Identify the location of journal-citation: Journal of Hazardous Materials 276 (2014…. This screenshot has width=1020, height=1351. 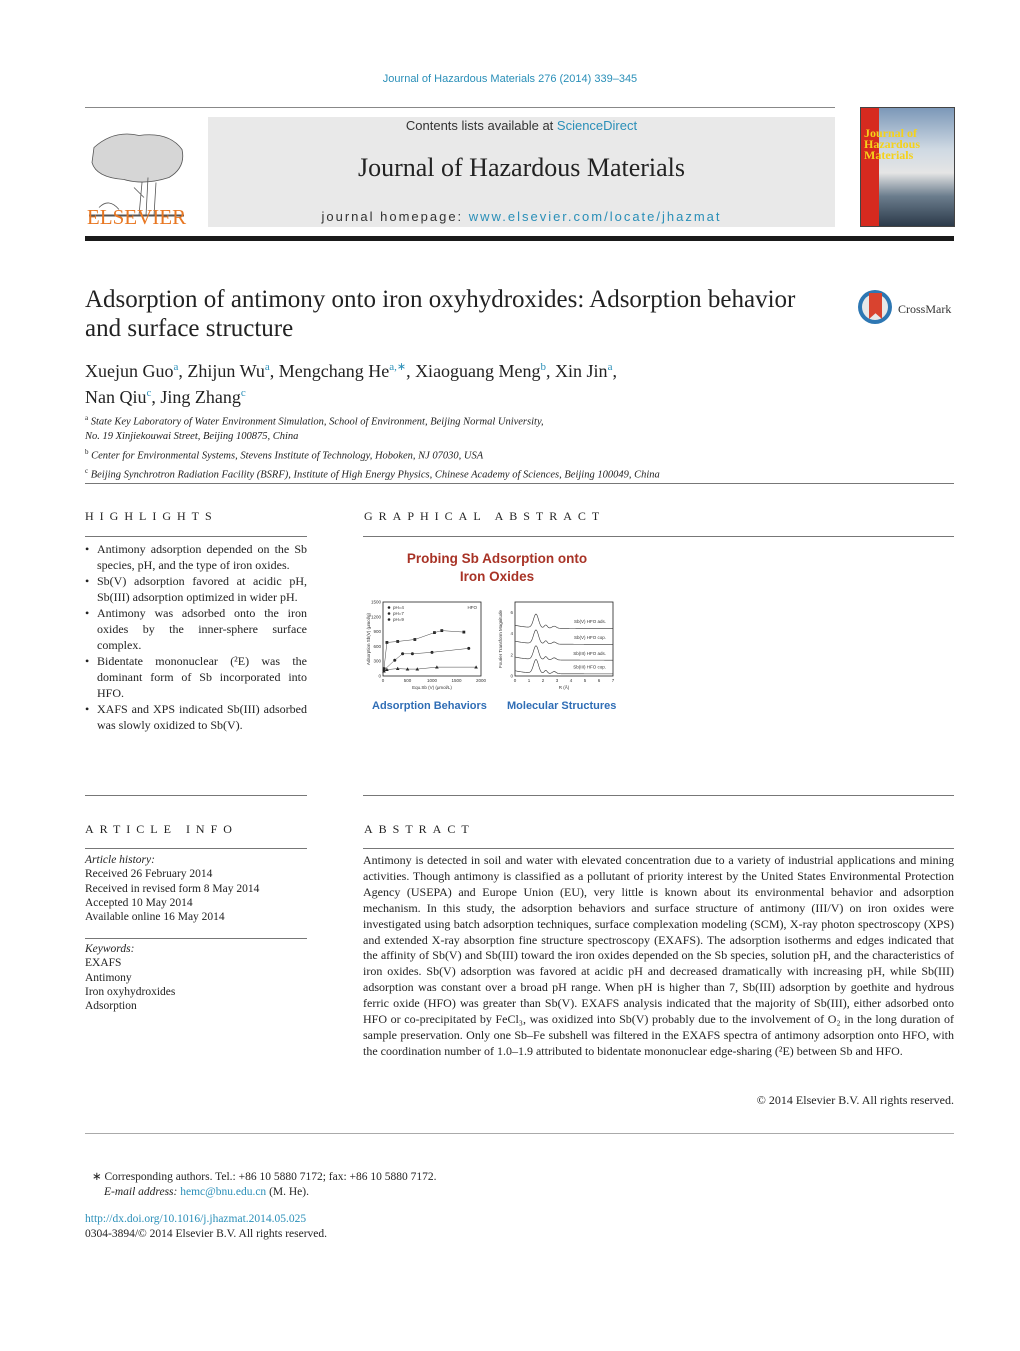
(510, 79).